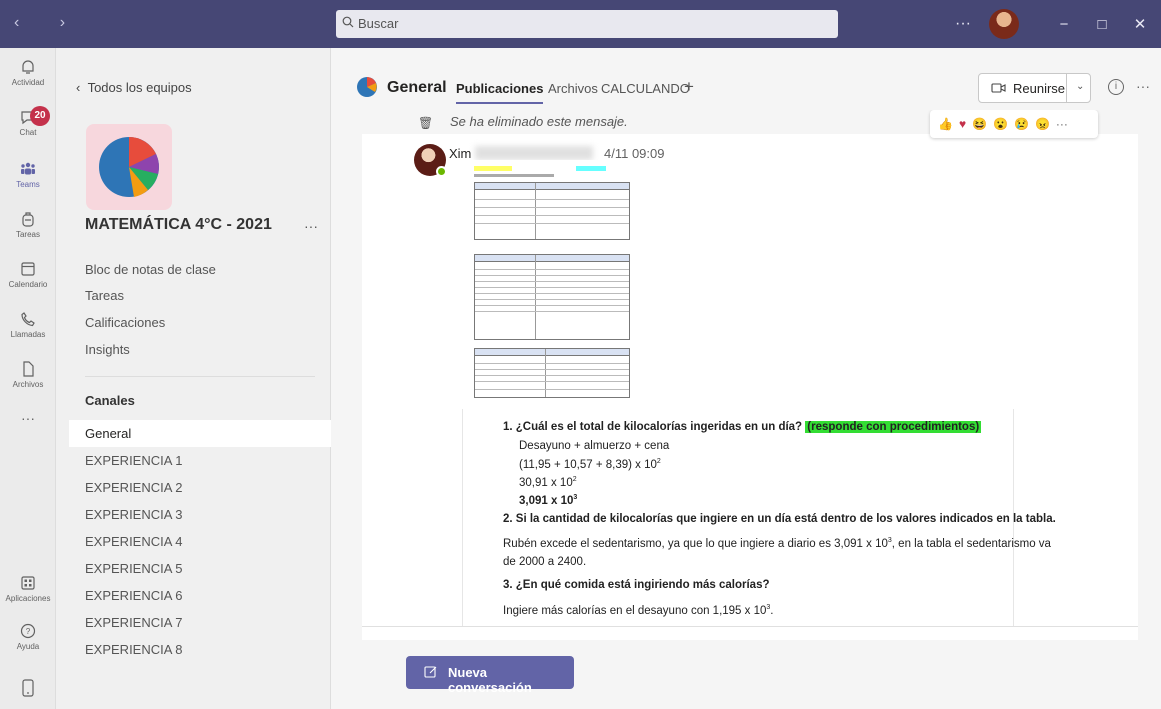 Image resolution: width=1161 pixels, height=709 pixels. I want to click on trash-icon: 🗑, so click(426, 123).